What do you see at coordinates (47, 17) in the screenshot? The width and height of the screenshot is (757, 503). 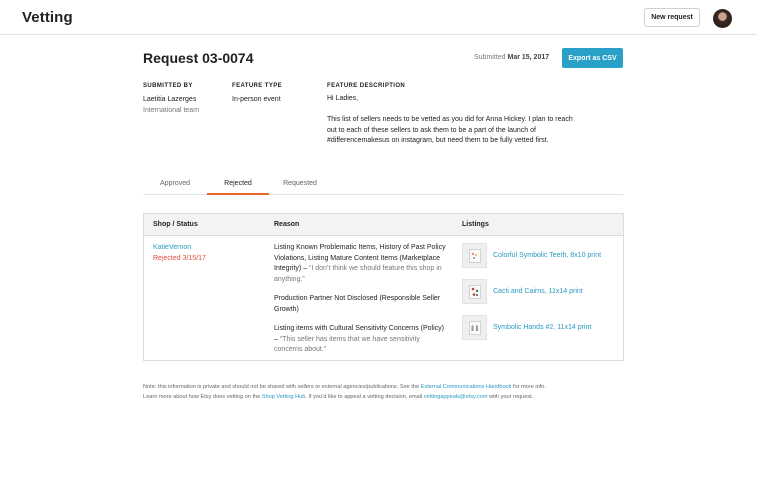 I see `app-title: Vetting` at bounding box center [47, 17].